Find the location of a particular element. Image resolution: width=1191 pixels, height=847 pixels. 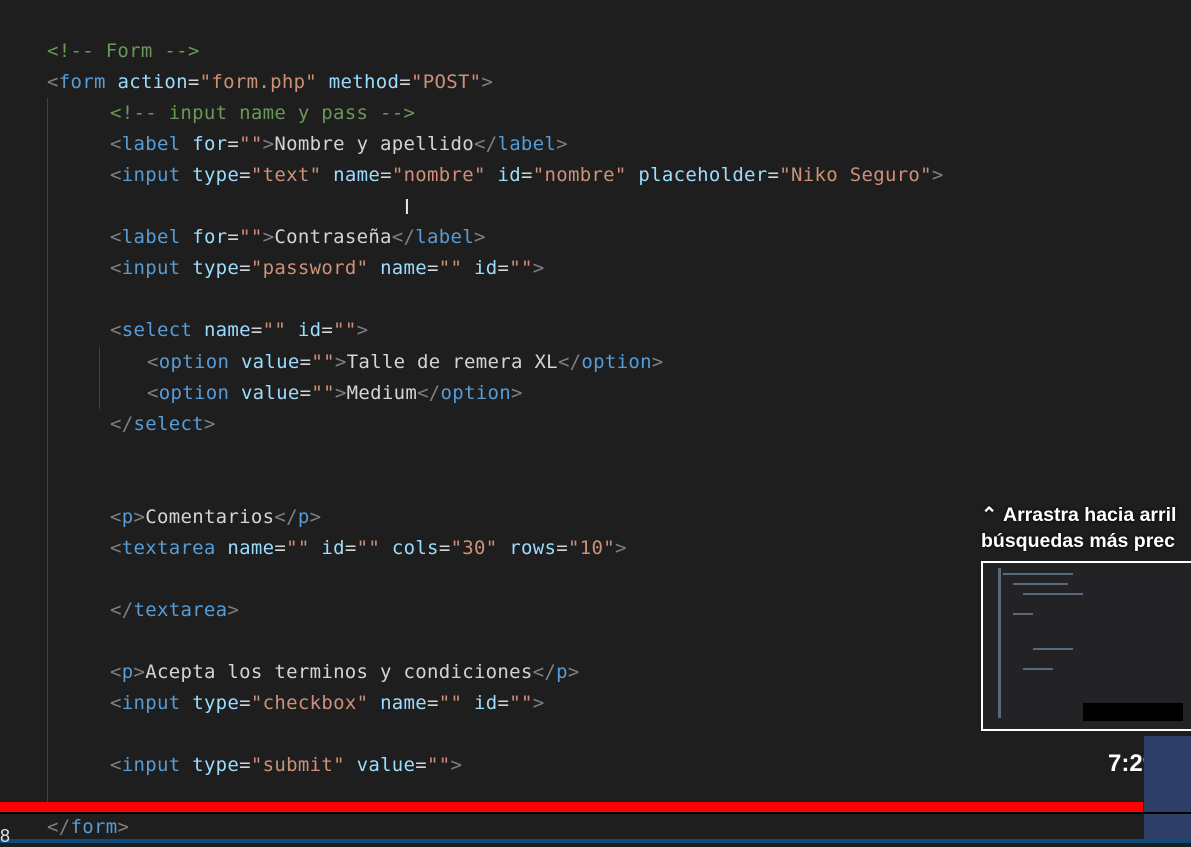

text-cursor-icon: I is located at coordinates (407, 207).